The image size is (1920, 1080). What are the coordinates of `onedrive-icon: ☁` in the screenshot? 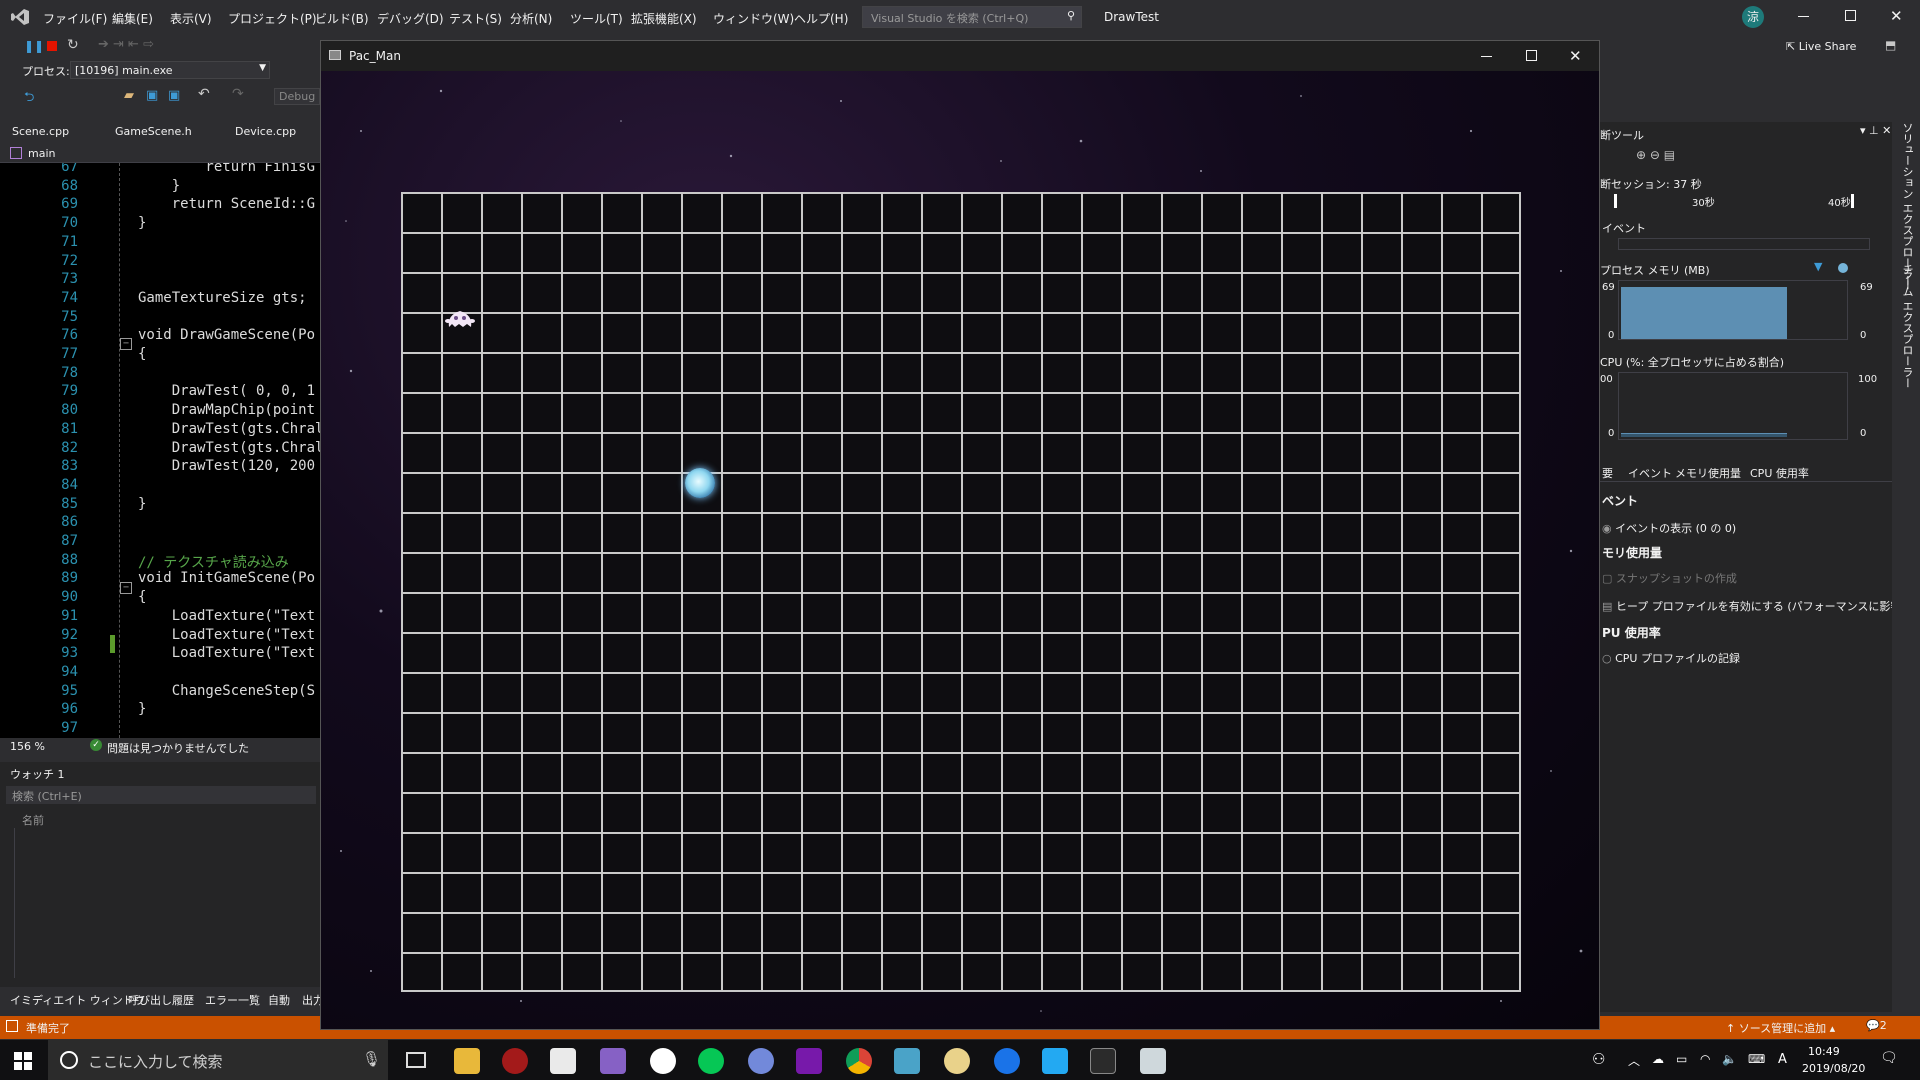 It's located at (1658, 1059).